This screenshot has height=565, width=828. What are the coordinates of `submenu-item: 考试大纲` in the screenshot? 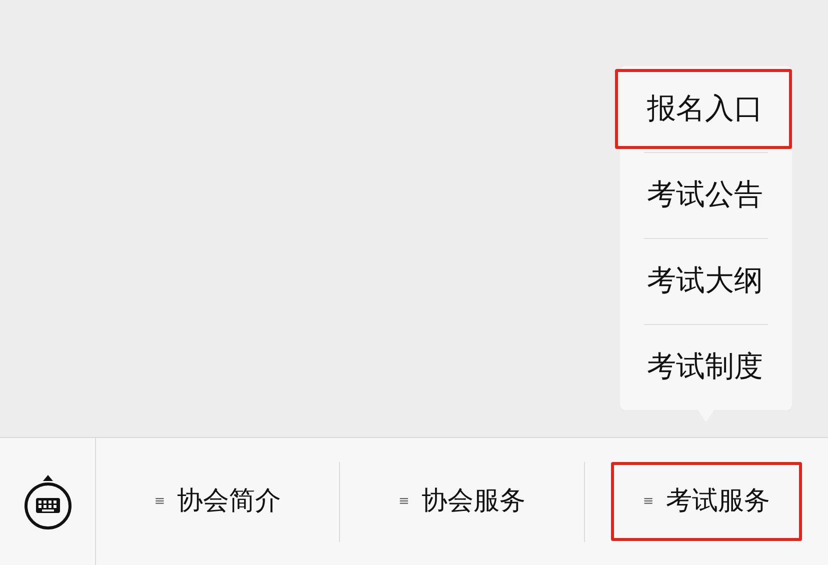 It's located at (706, 281).